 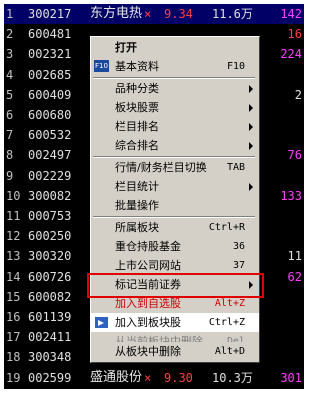 What do you see at coordinates (137, 88) in the screenshot?
I see `menu-item-label: 品种分类` at bounding box center [137, 88].